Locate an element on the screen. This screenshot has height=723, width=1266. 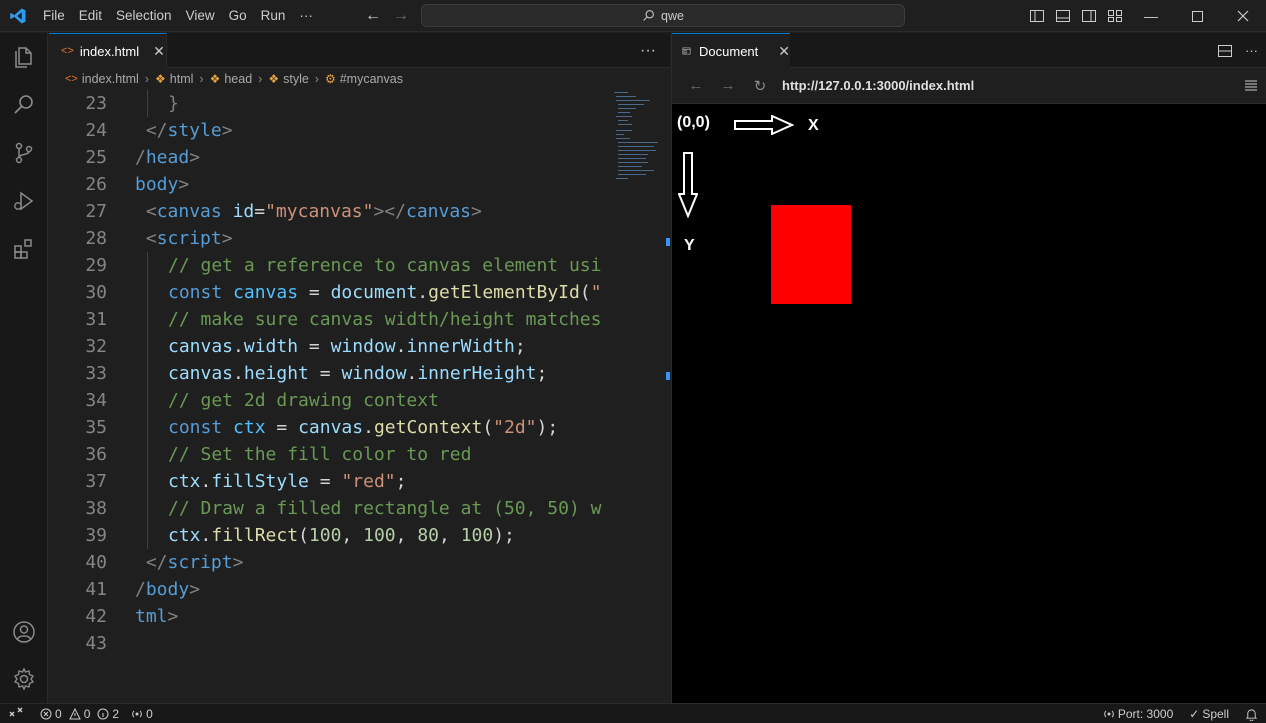
close-window-icon is located at coordinates (1243, 16).